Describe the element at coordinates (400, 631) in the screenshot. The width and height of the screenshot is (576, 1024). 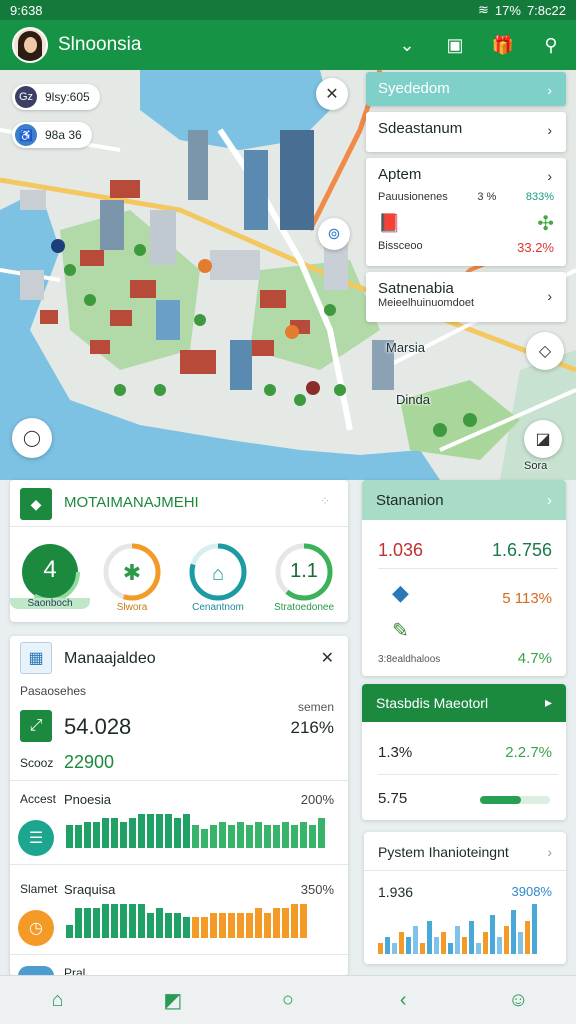
I see `pencil-icon: ✎` at that location.